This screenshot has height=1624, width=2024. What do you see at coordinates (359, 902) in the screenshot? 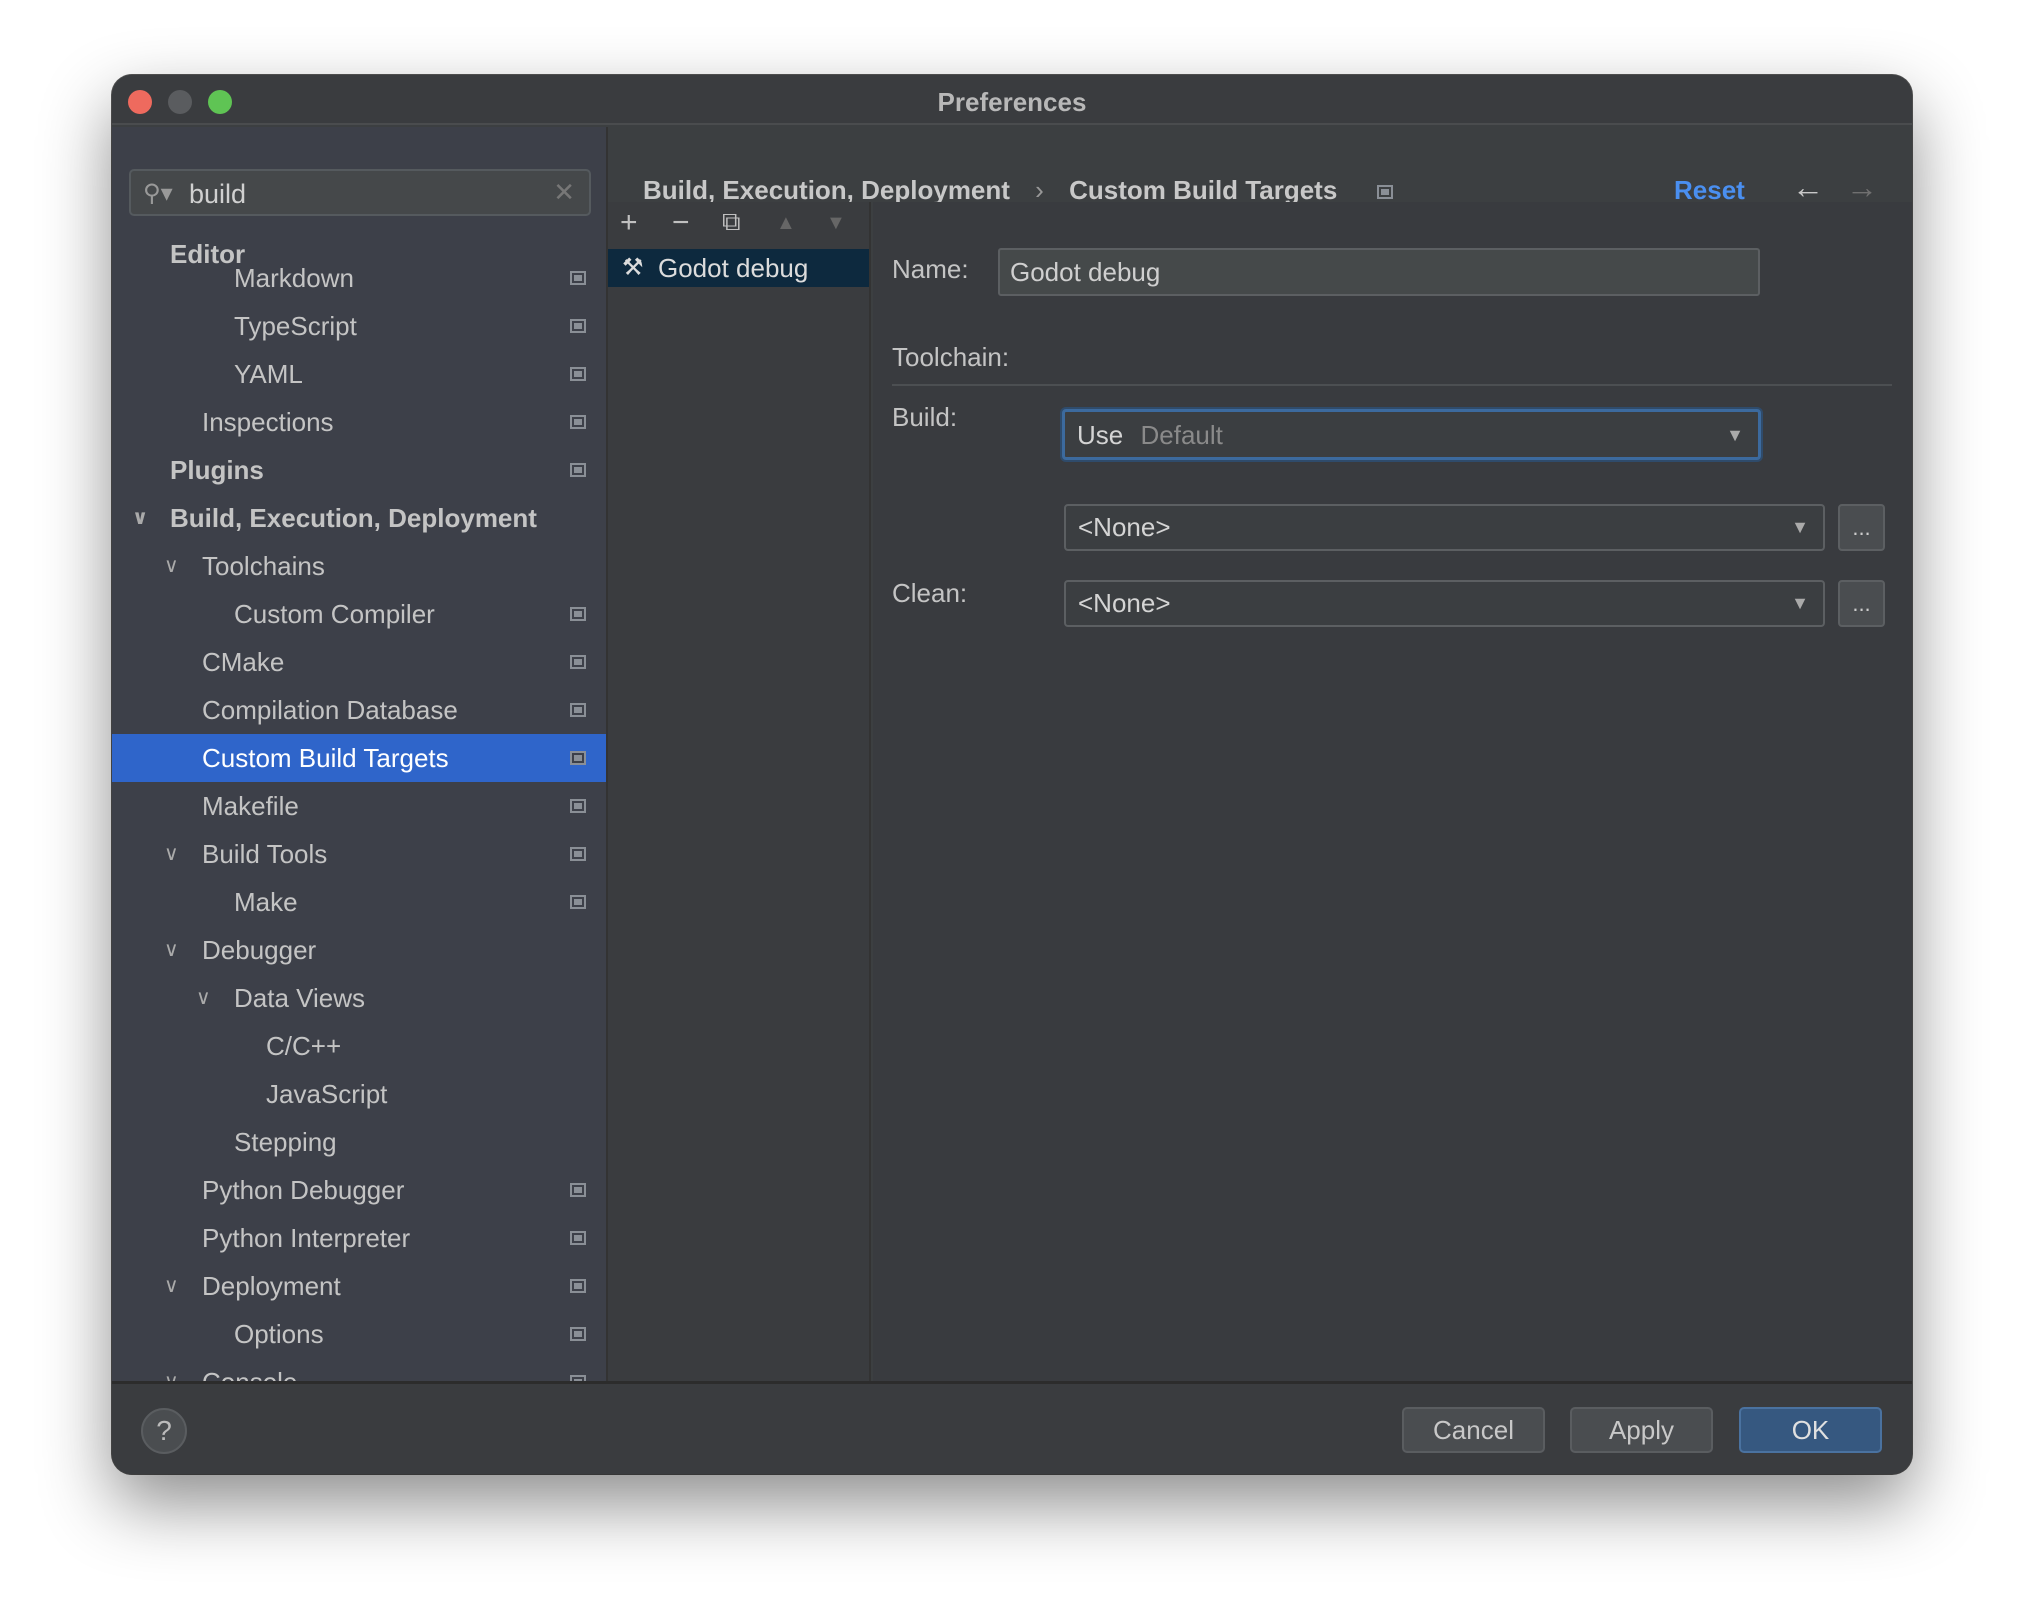
I see `sidebar-item-make: Make` at bounding box center [359, 902].